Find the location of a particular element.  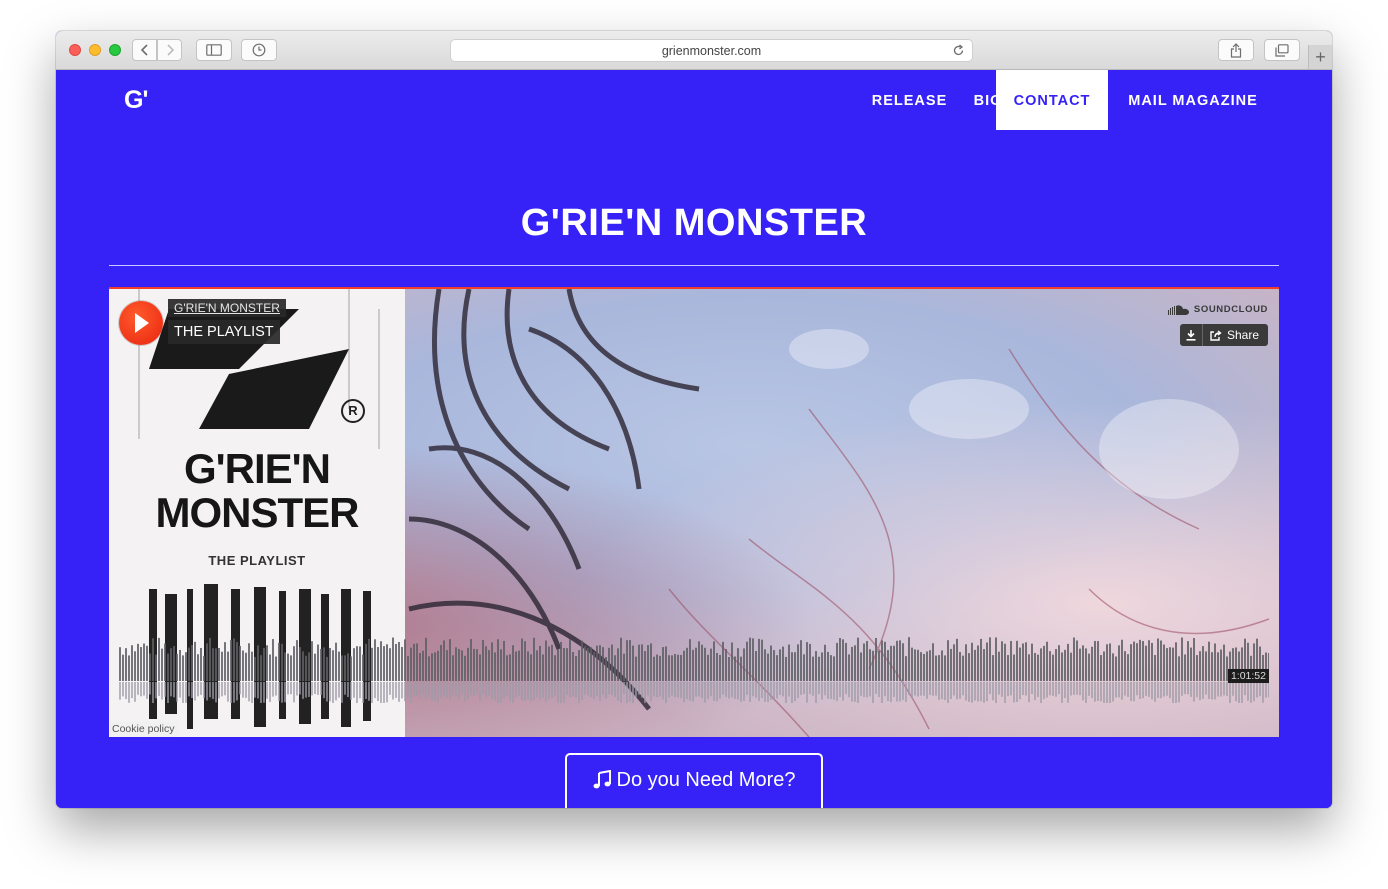

minimize-window-button is located at coordinates (95, 50).